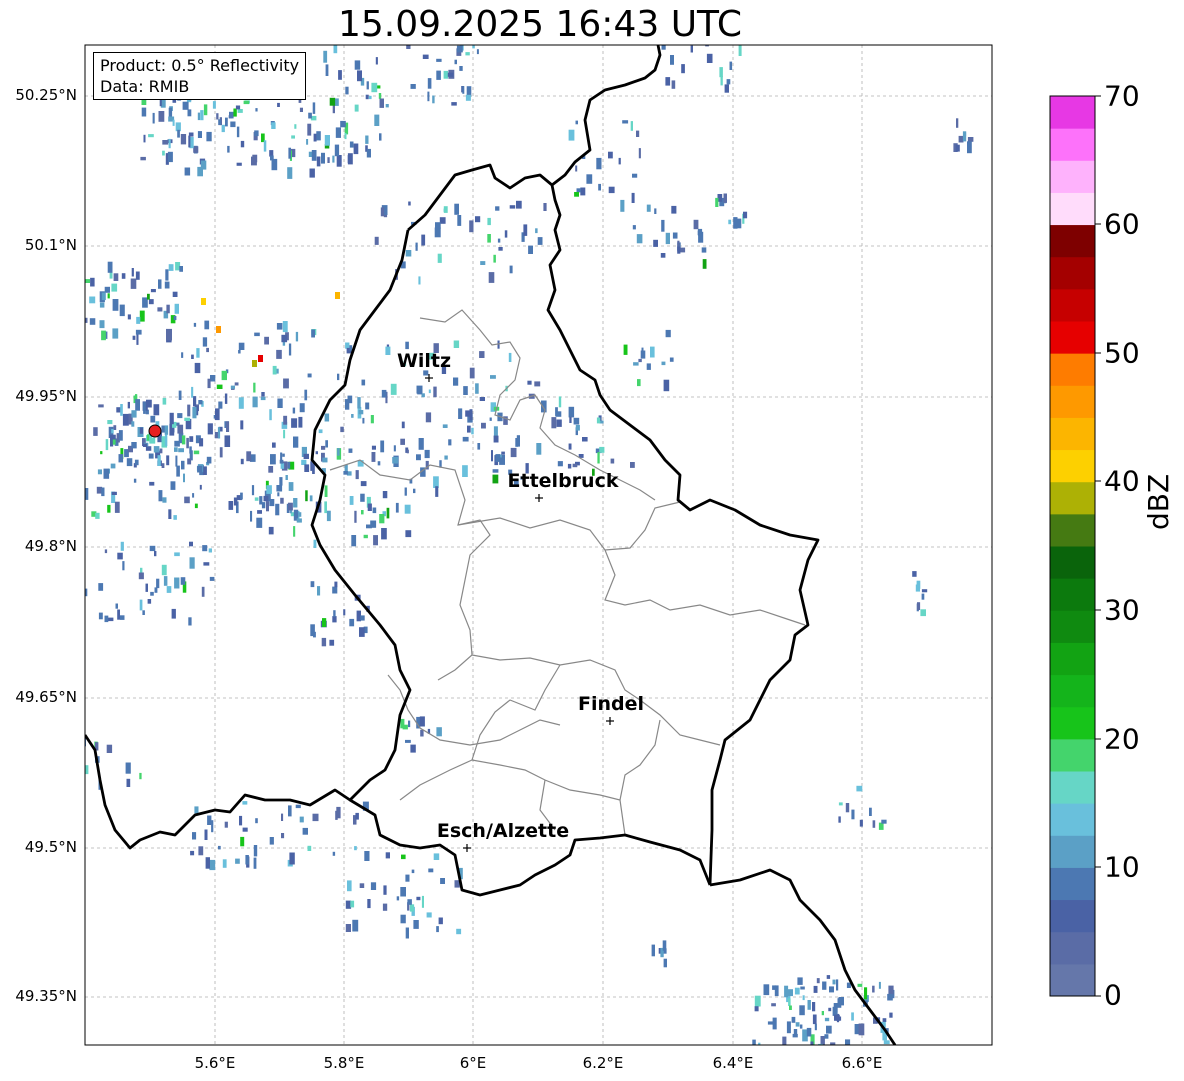 Image resolution: width=1184 pixels, height=1081 pixels. Describe the element at coordinates (50, 847) in the screenshot. I see `lat-label: 49.5°N` at that location.